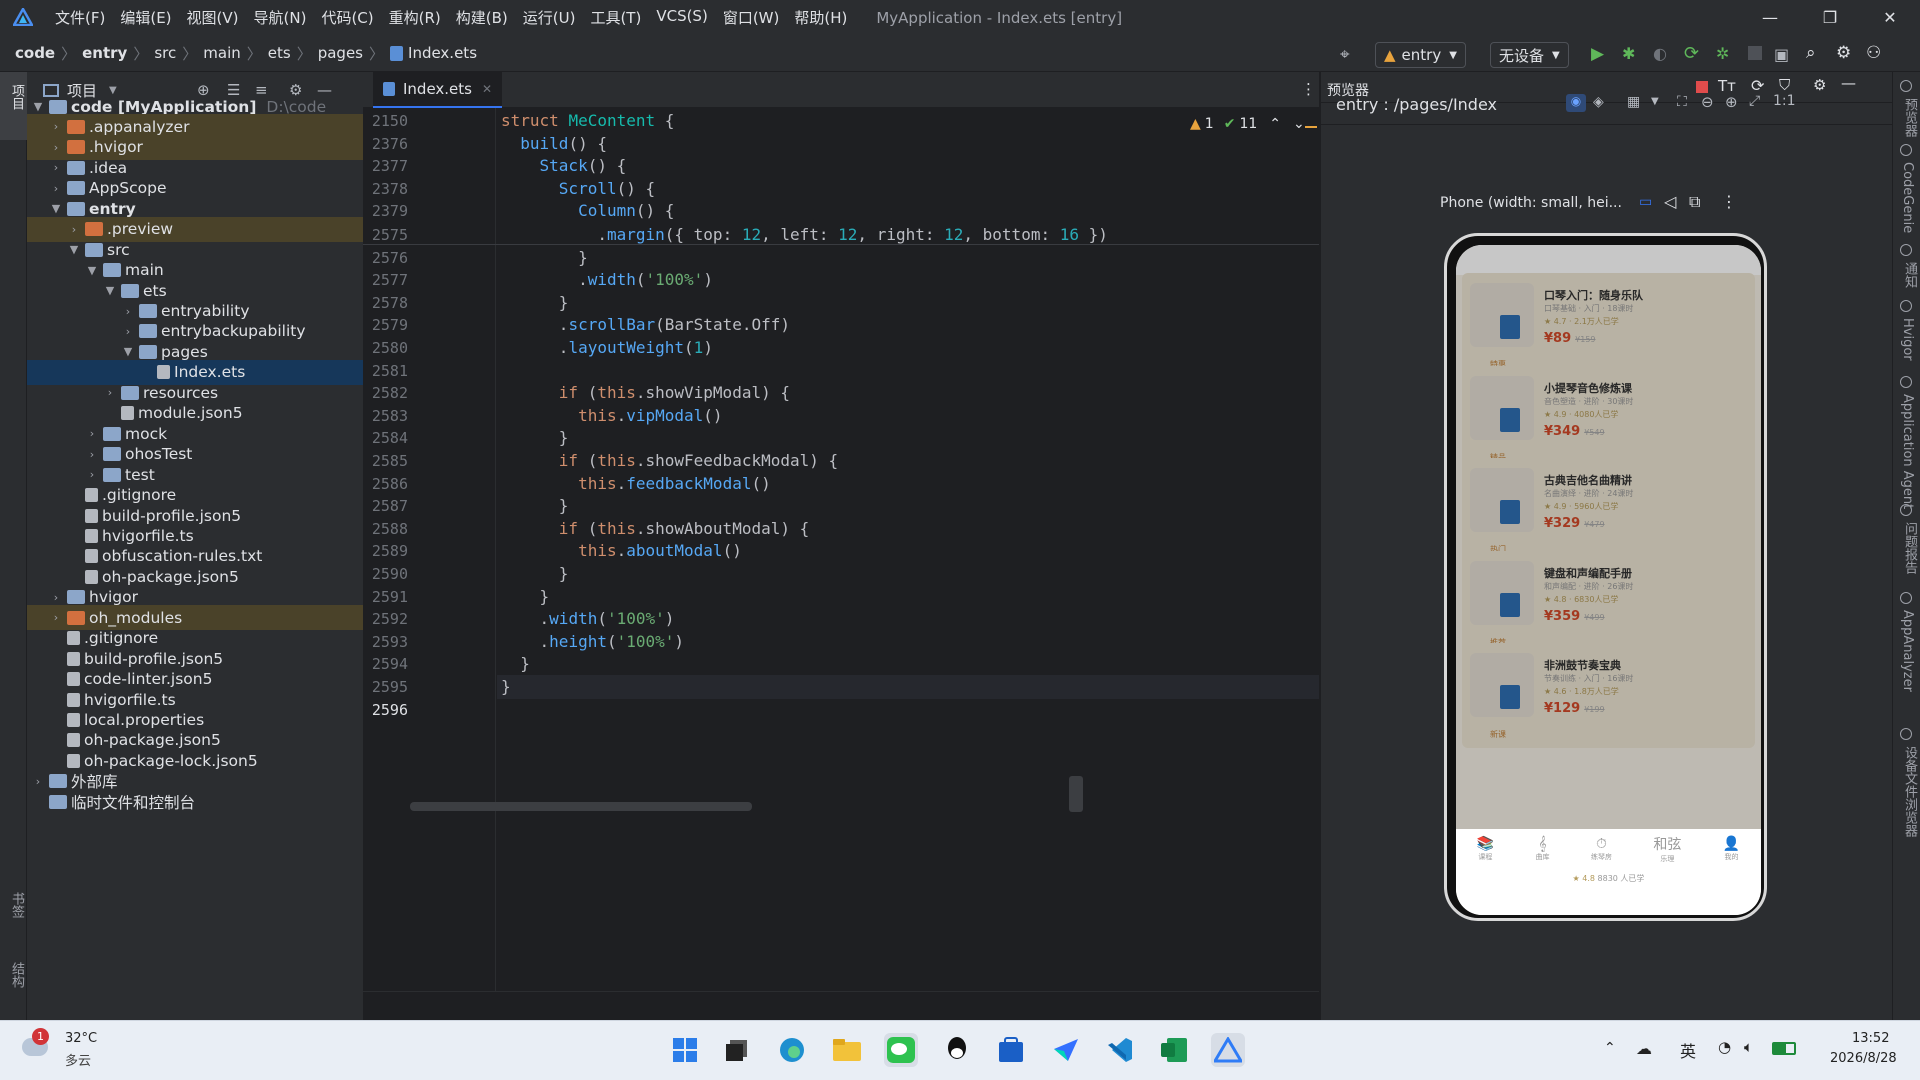 This screenshot has width=1920, height=1080. What do you see at coordinates (607, 347) in the screenshot?
I see `code-line: .layoutWeight(1)` at bounding box center [607, 347].